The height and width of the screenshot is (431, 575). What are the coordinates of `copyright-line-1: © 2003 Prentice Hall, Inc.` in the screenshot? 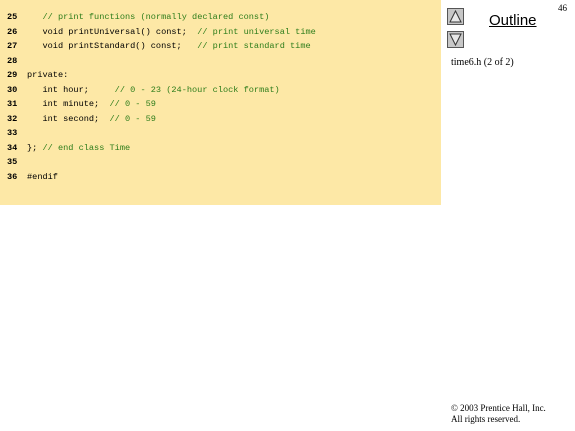 It's located at (498, 408).